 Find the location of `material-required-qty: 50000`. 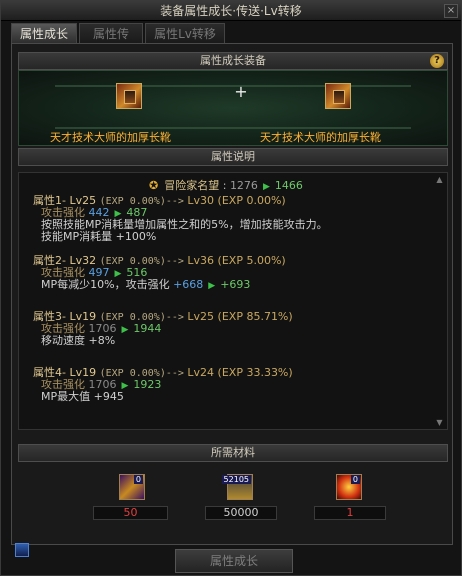

material-required-qty: 50000 is located at coordinates (241, 513).